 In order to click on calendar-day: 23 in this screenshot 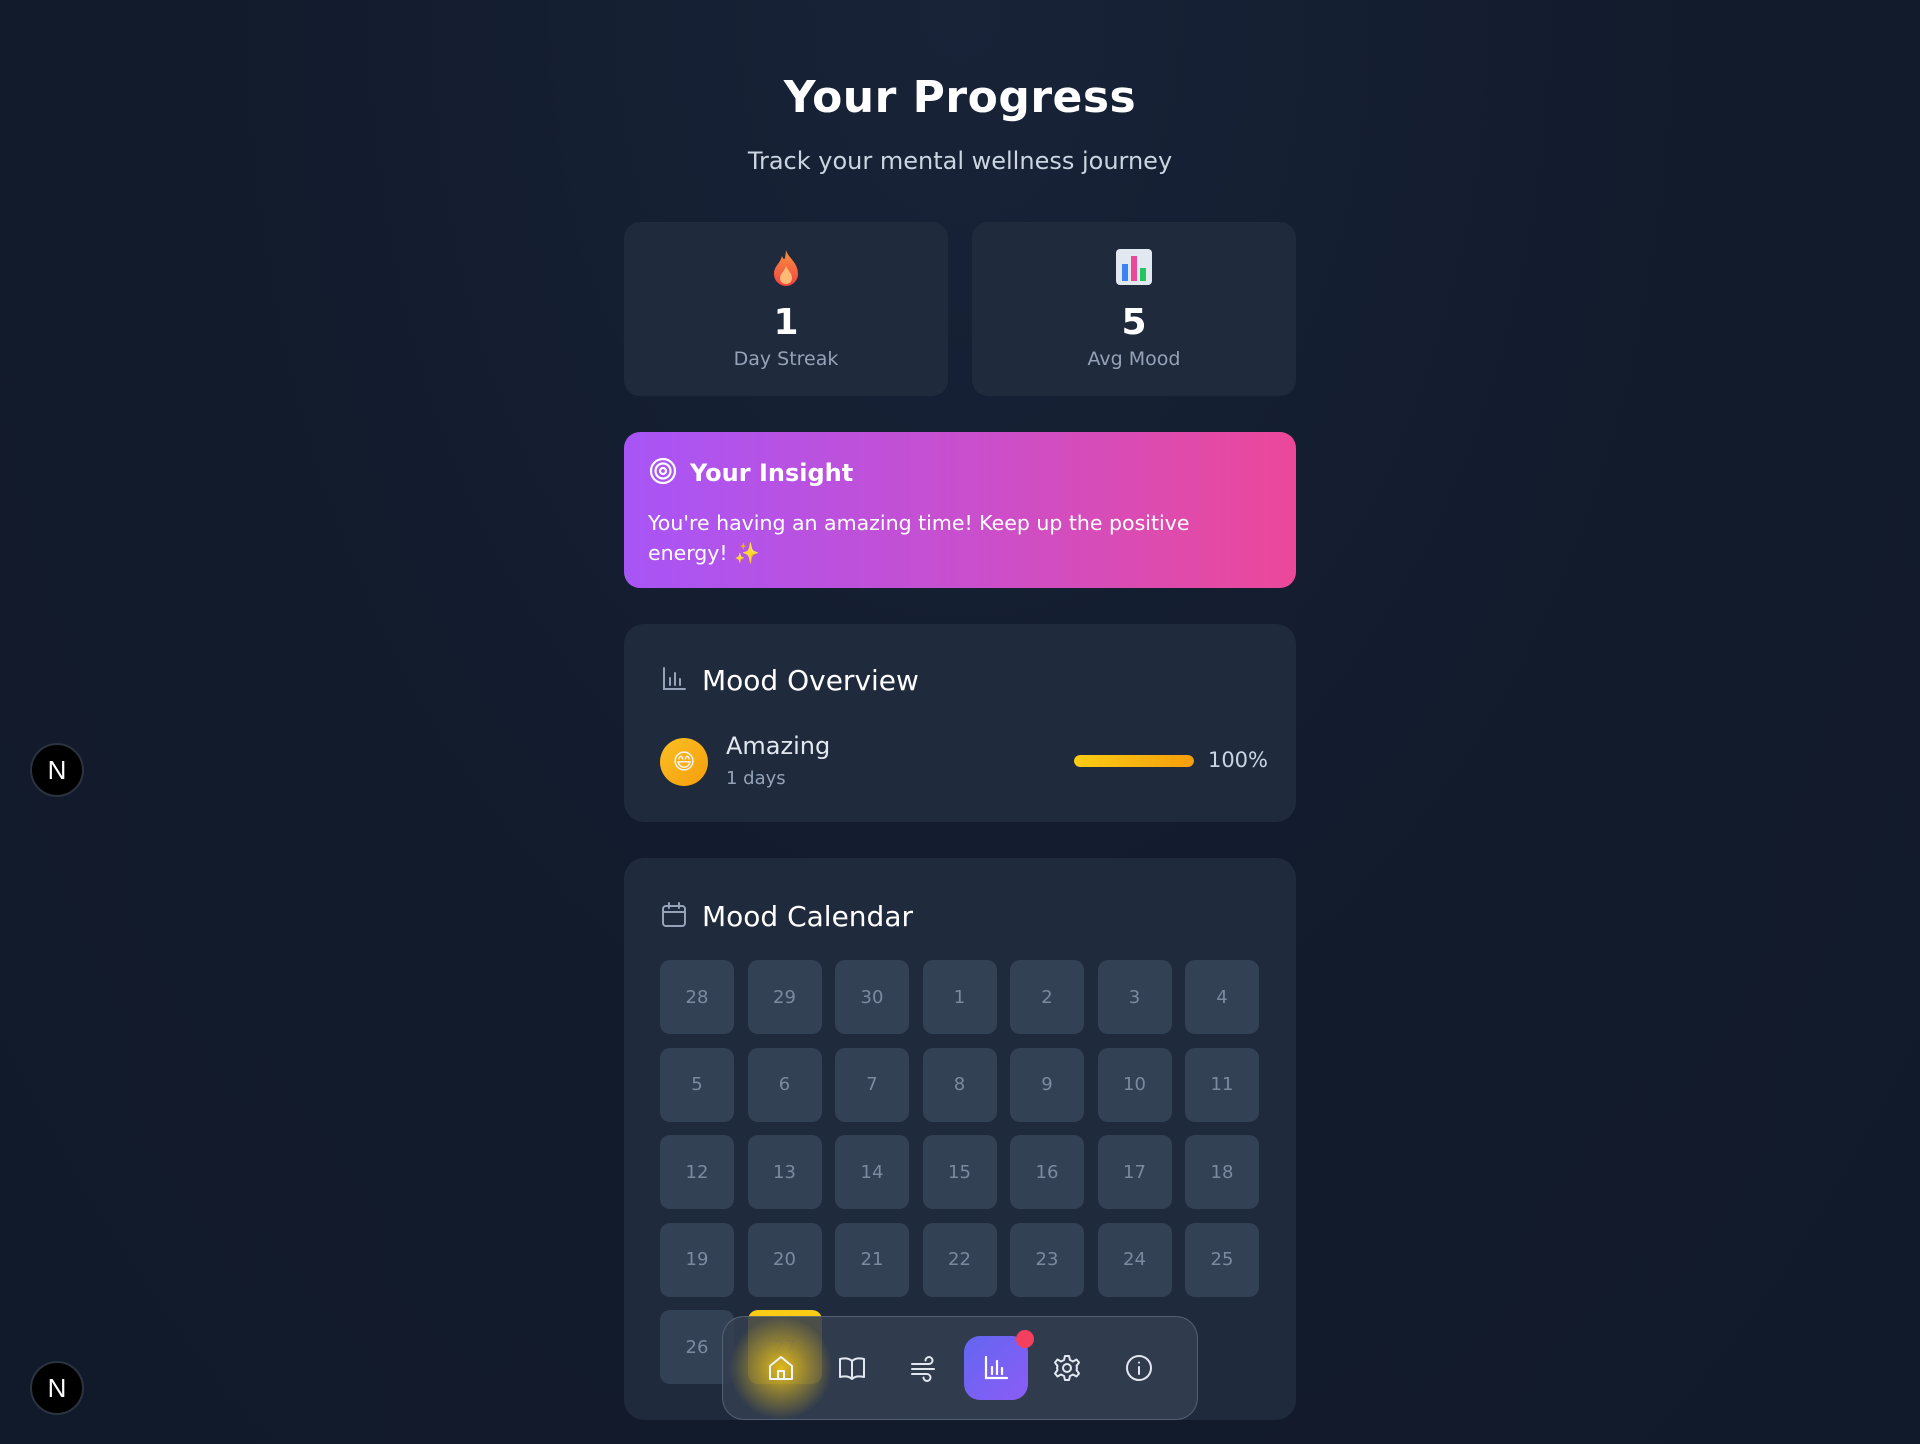, I will do `click(1047, 1259)`.